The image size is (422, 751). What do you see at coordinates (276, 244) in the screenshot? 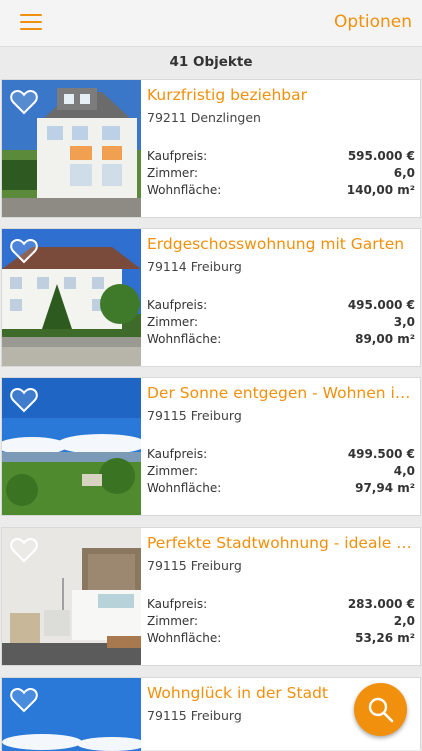
I see `listing-title: Erdgeschosswohnung mit Garten` at bounding box center [276, 244].